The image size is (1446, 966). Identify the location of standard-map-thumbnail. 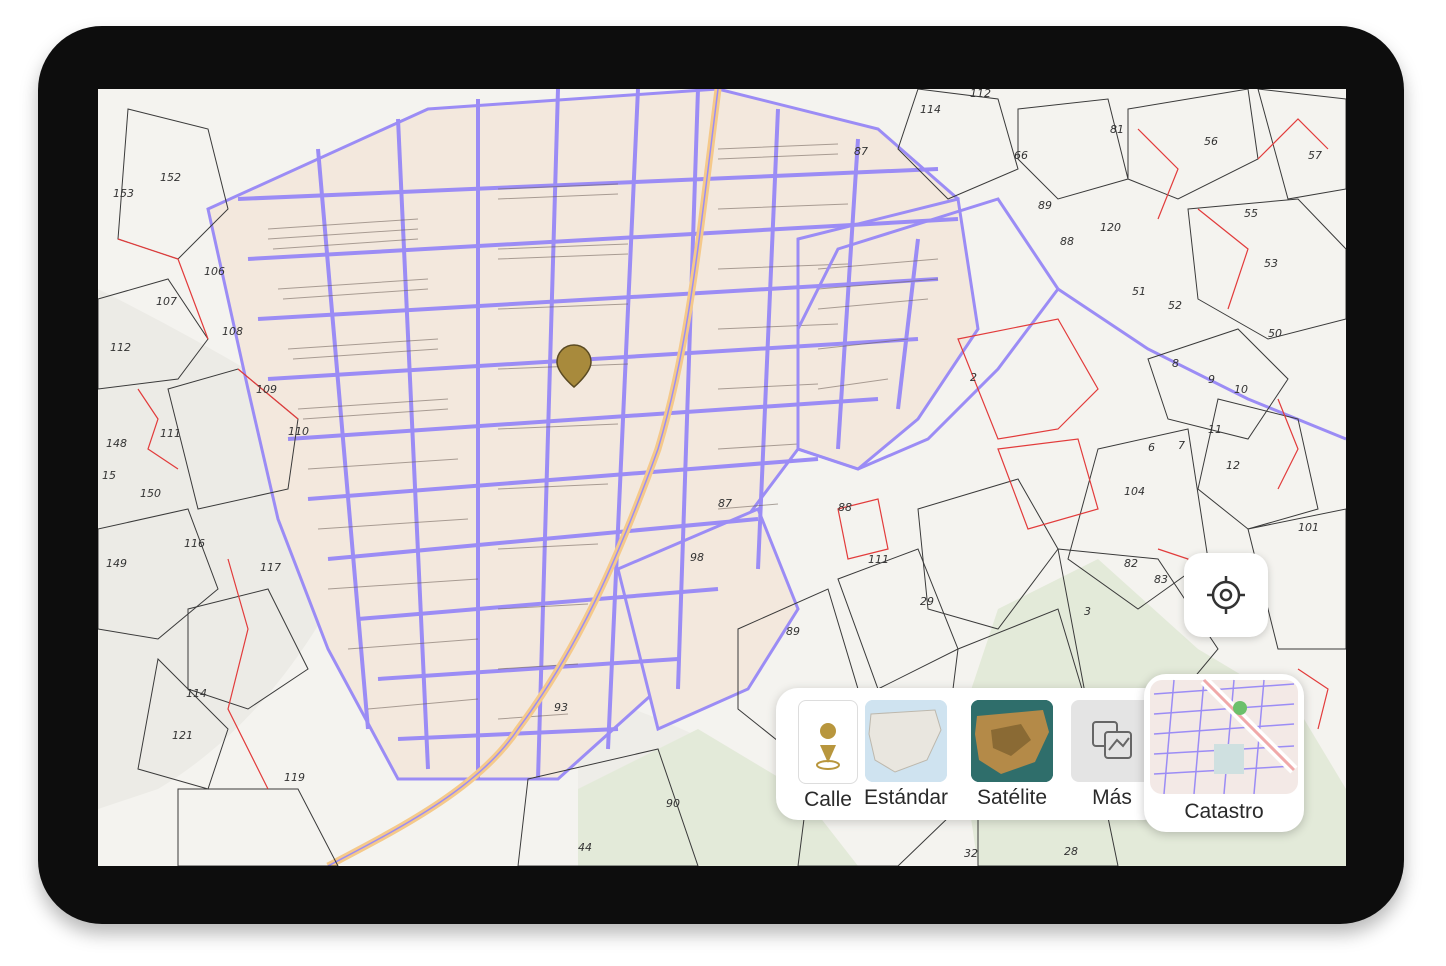
(906, 741).